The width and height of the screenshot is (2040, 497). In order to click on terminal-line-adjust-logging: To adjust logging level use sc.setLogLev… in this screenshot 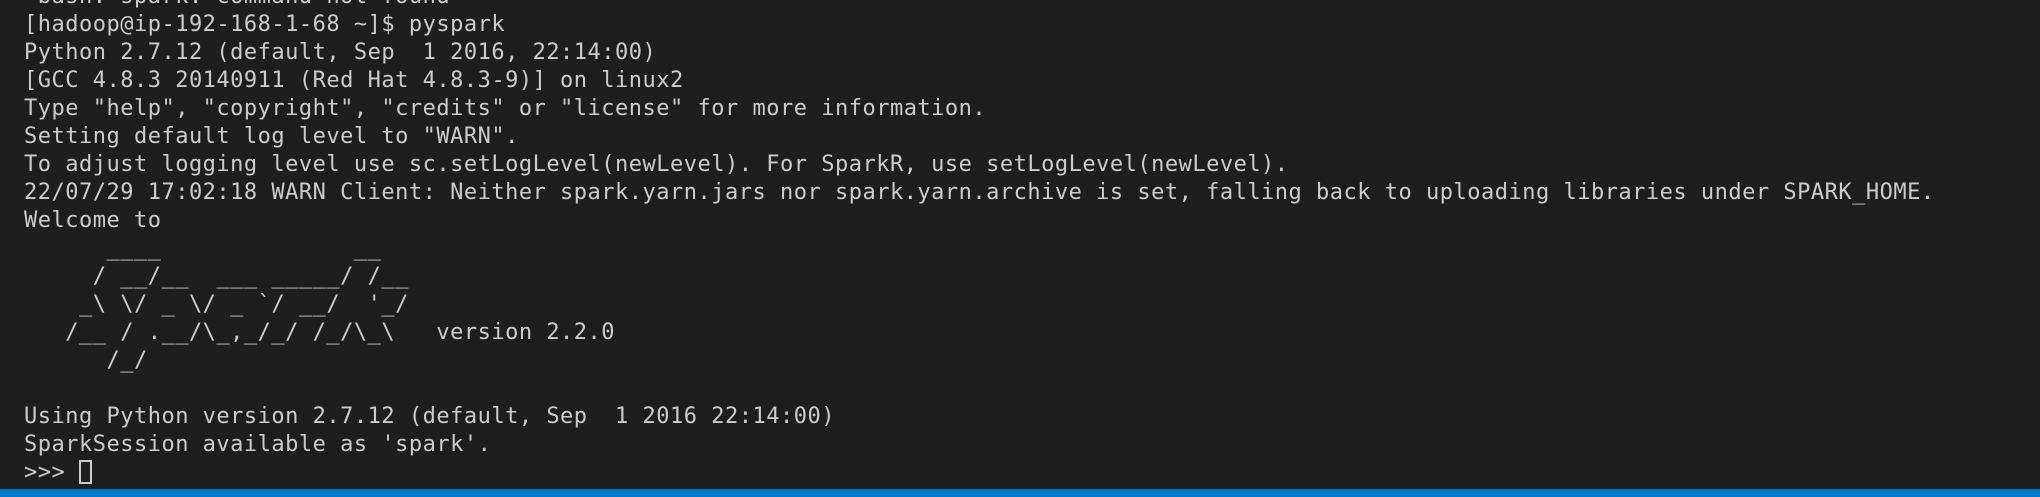, I will do `click(656, 164)`.